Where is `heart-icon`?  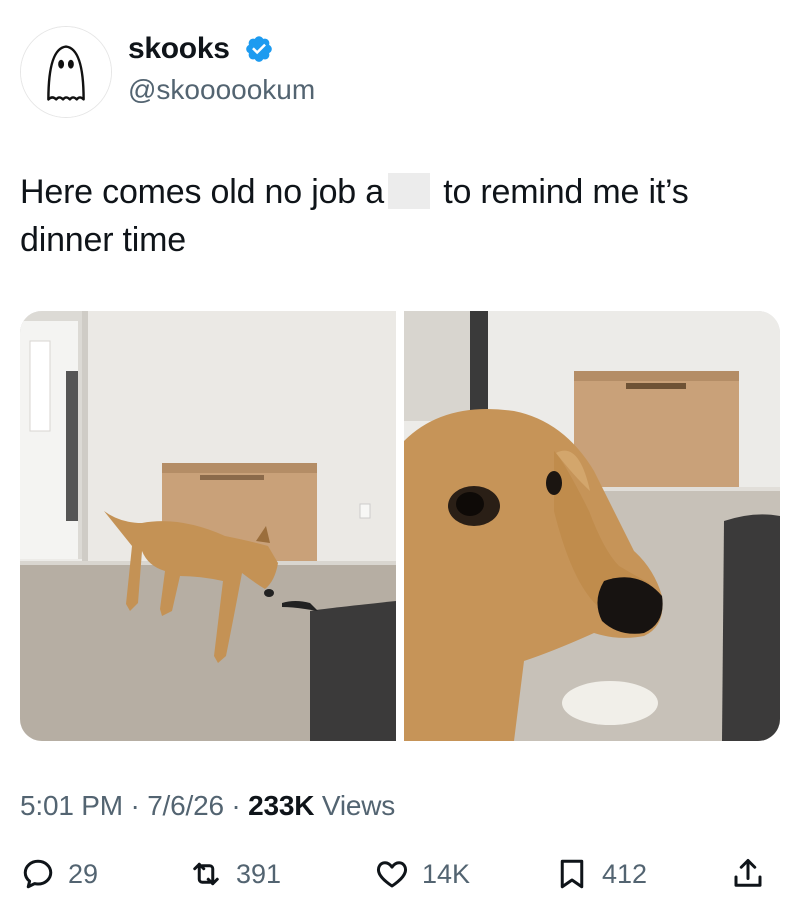
heart-icon is located at coordinates (392, 874).